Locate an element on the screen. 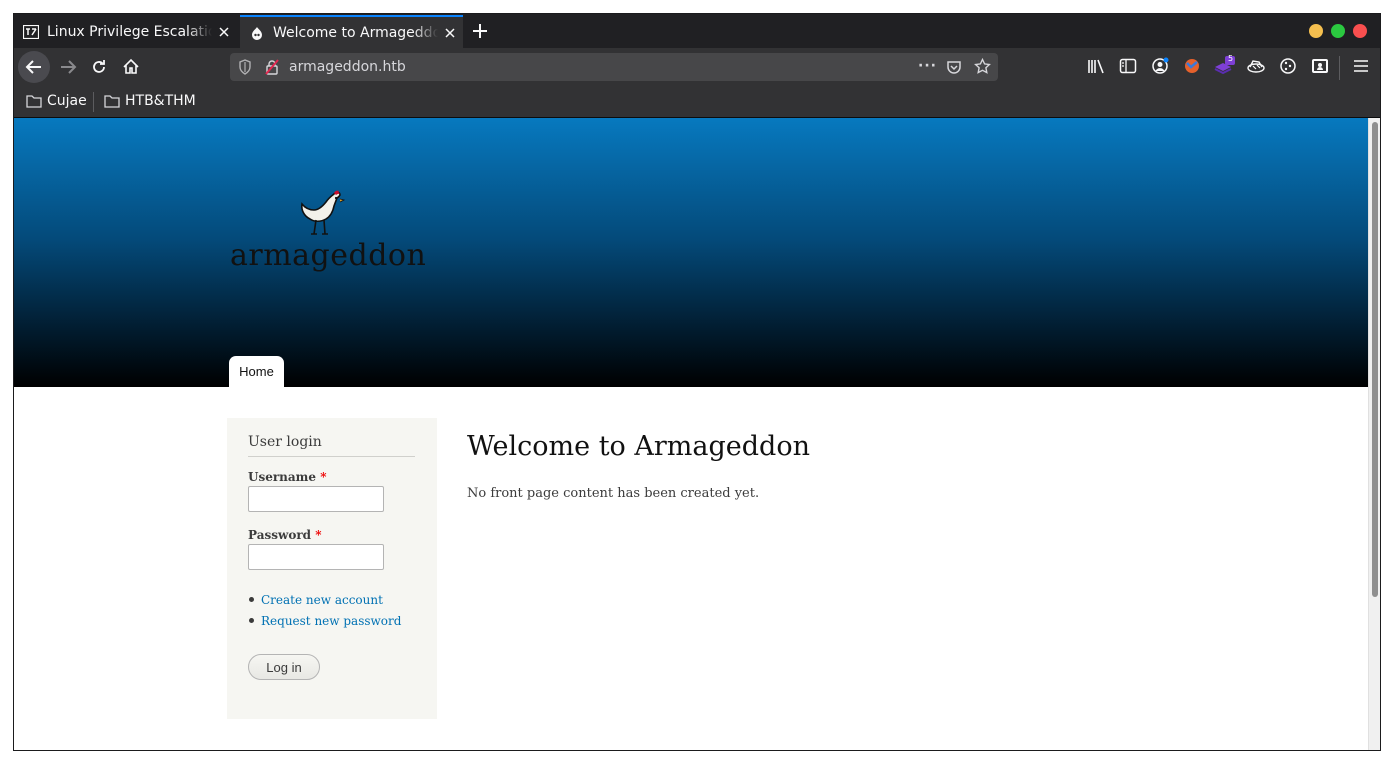  vertical-scrollbar is located at coordinates (1374, 434).